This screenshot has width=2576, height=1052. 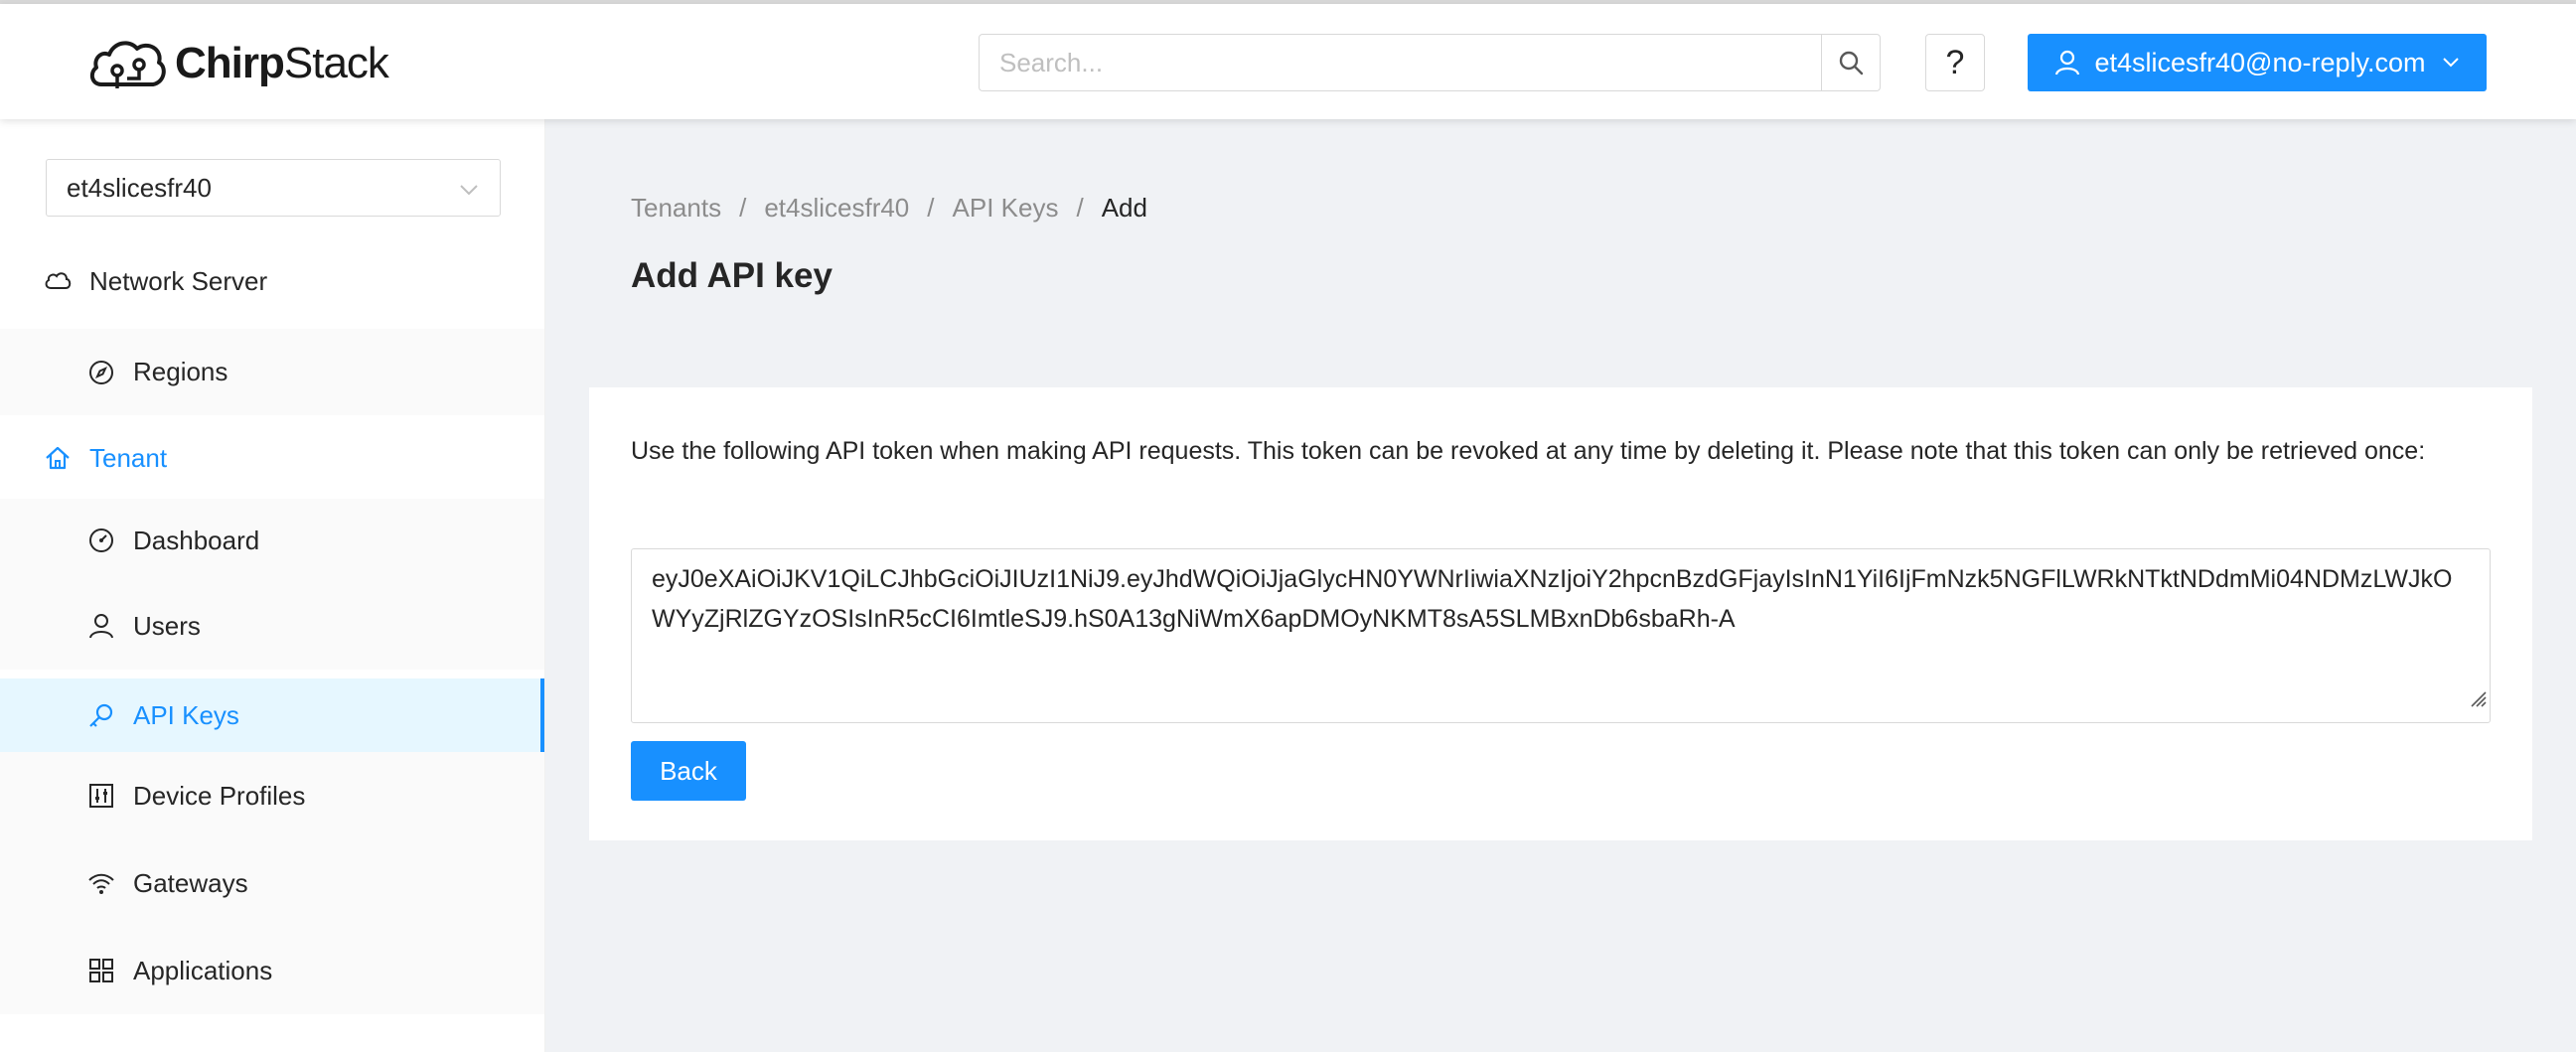 What do you see at coordinates (101, 796) in the screenshot?
I see `sliders-icon` at bounding box center [101, 796].